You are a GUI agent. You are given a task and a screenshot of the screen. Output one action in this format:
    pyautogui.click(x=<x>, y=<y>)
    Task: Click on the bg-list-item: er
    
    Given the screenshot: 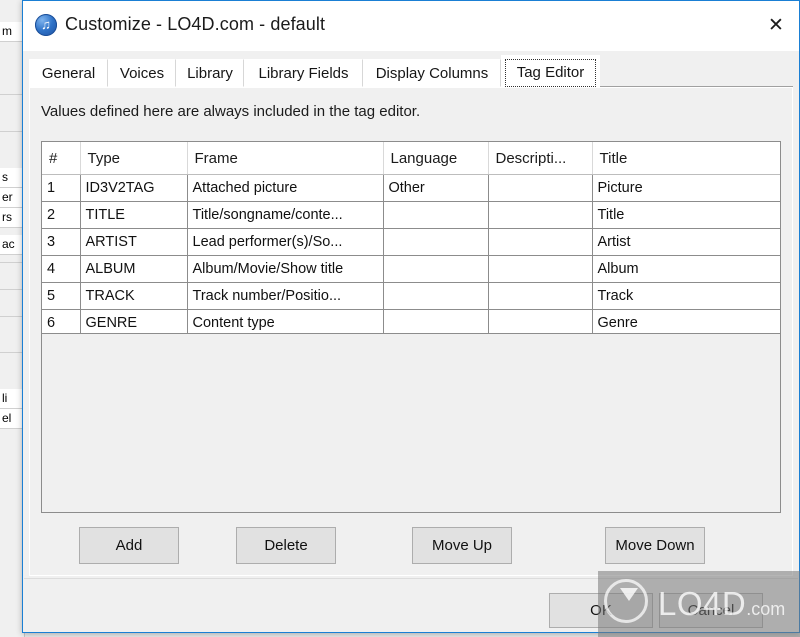 What is the action you would take?
    pyautogui.click(x=12, y=198)
    